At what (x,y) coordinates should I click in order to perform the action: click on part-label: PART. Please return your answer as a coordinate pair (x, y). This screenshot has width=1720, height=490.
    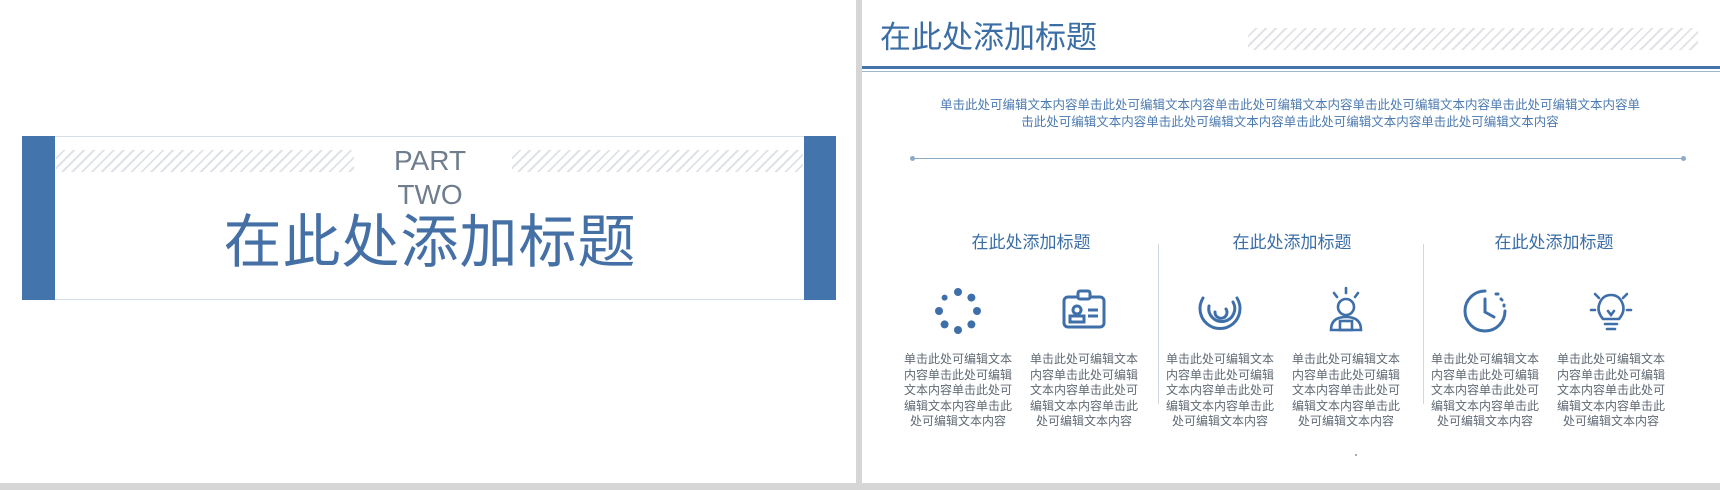
    Looking at the image, I should click on (430, 160).